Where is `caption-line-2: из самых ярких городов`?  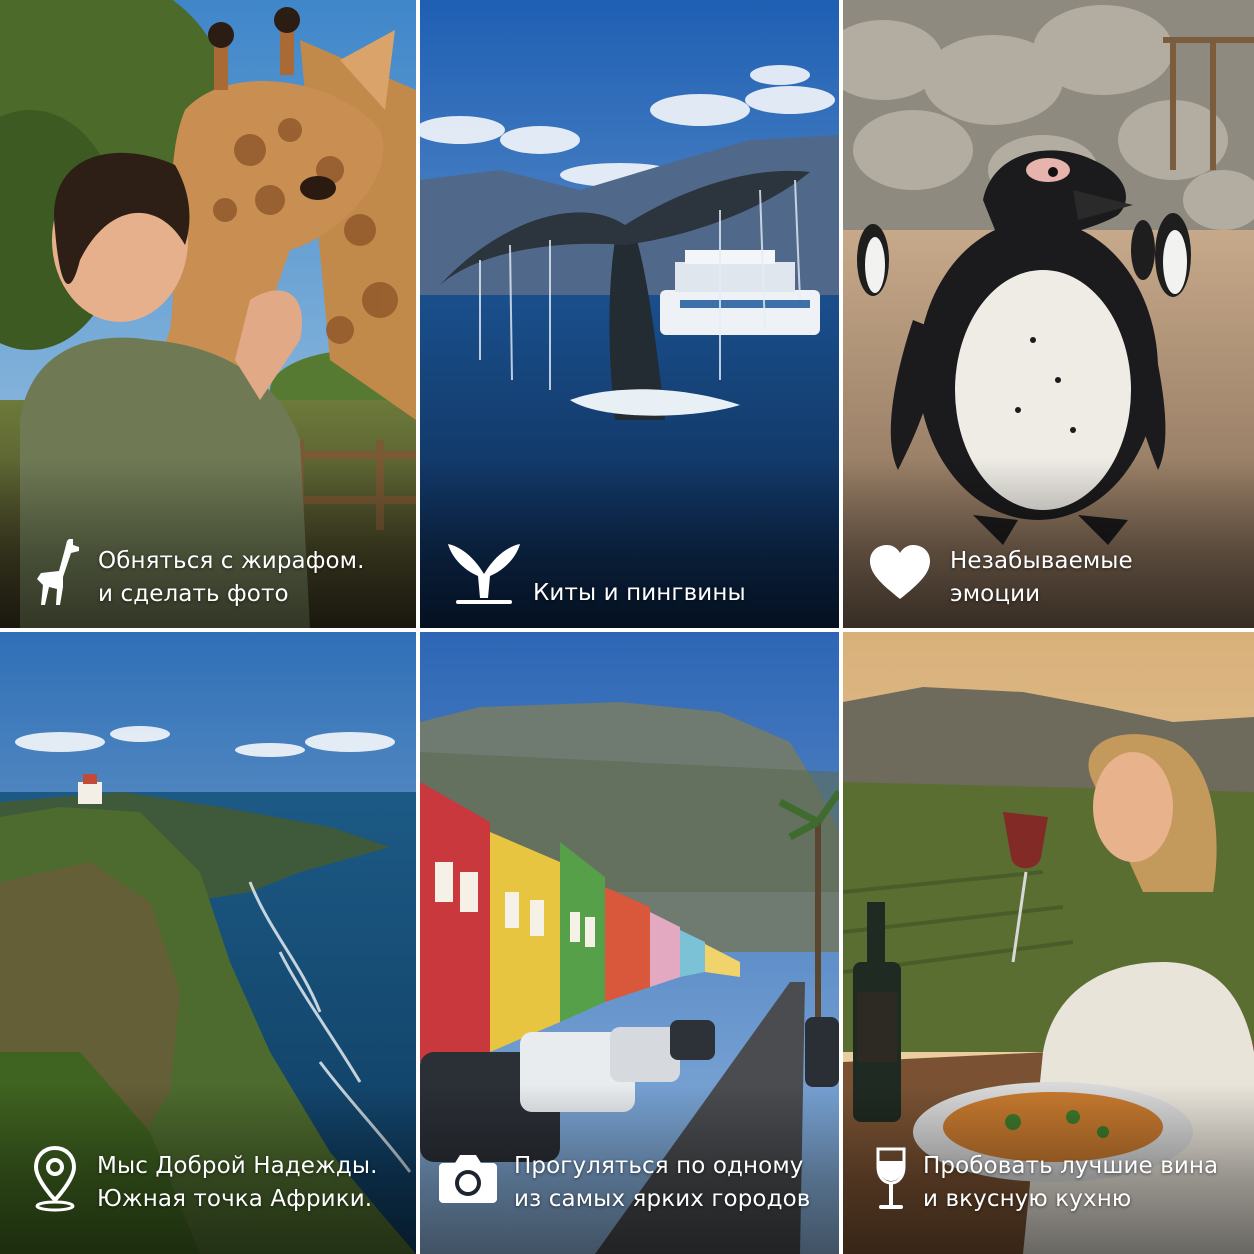 caption-line-2: из самых ярких городов is located at coordinates (662, 1199).